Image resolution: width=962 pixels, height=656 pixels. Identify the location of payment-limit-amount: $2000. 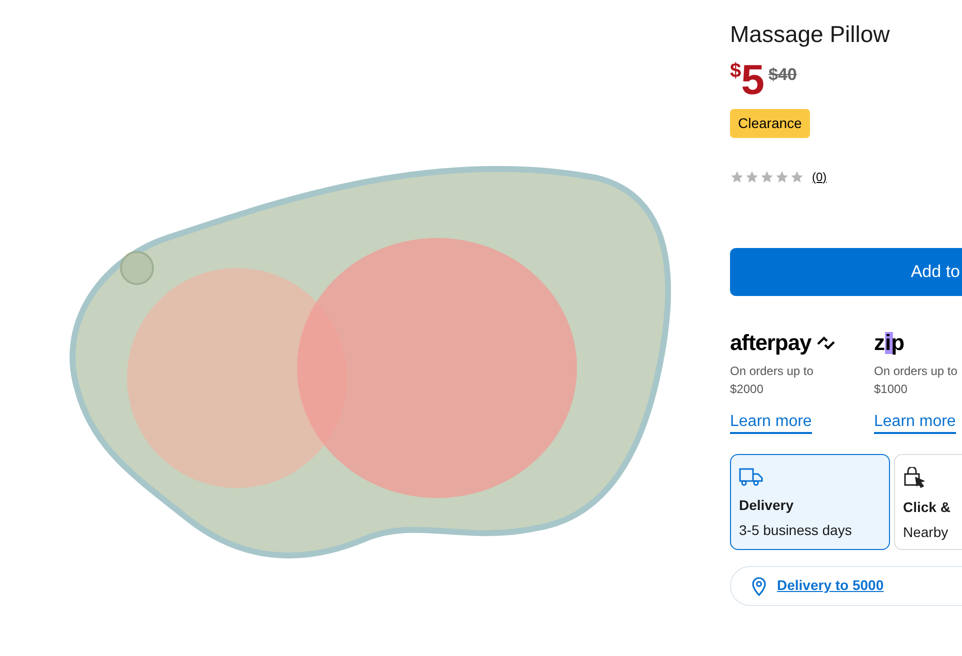
(747, 389).